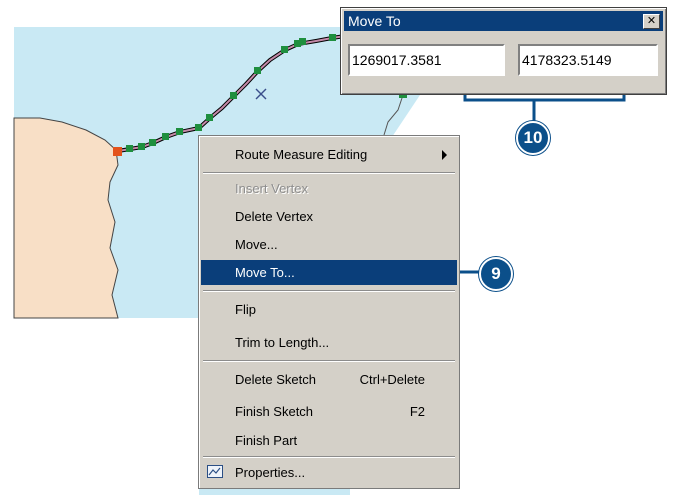 This screenshot has height=495, width=691. I want to click on menu-item-delete-sketch: Delete Sketch Ctrl+Delete, so click(329, 379).